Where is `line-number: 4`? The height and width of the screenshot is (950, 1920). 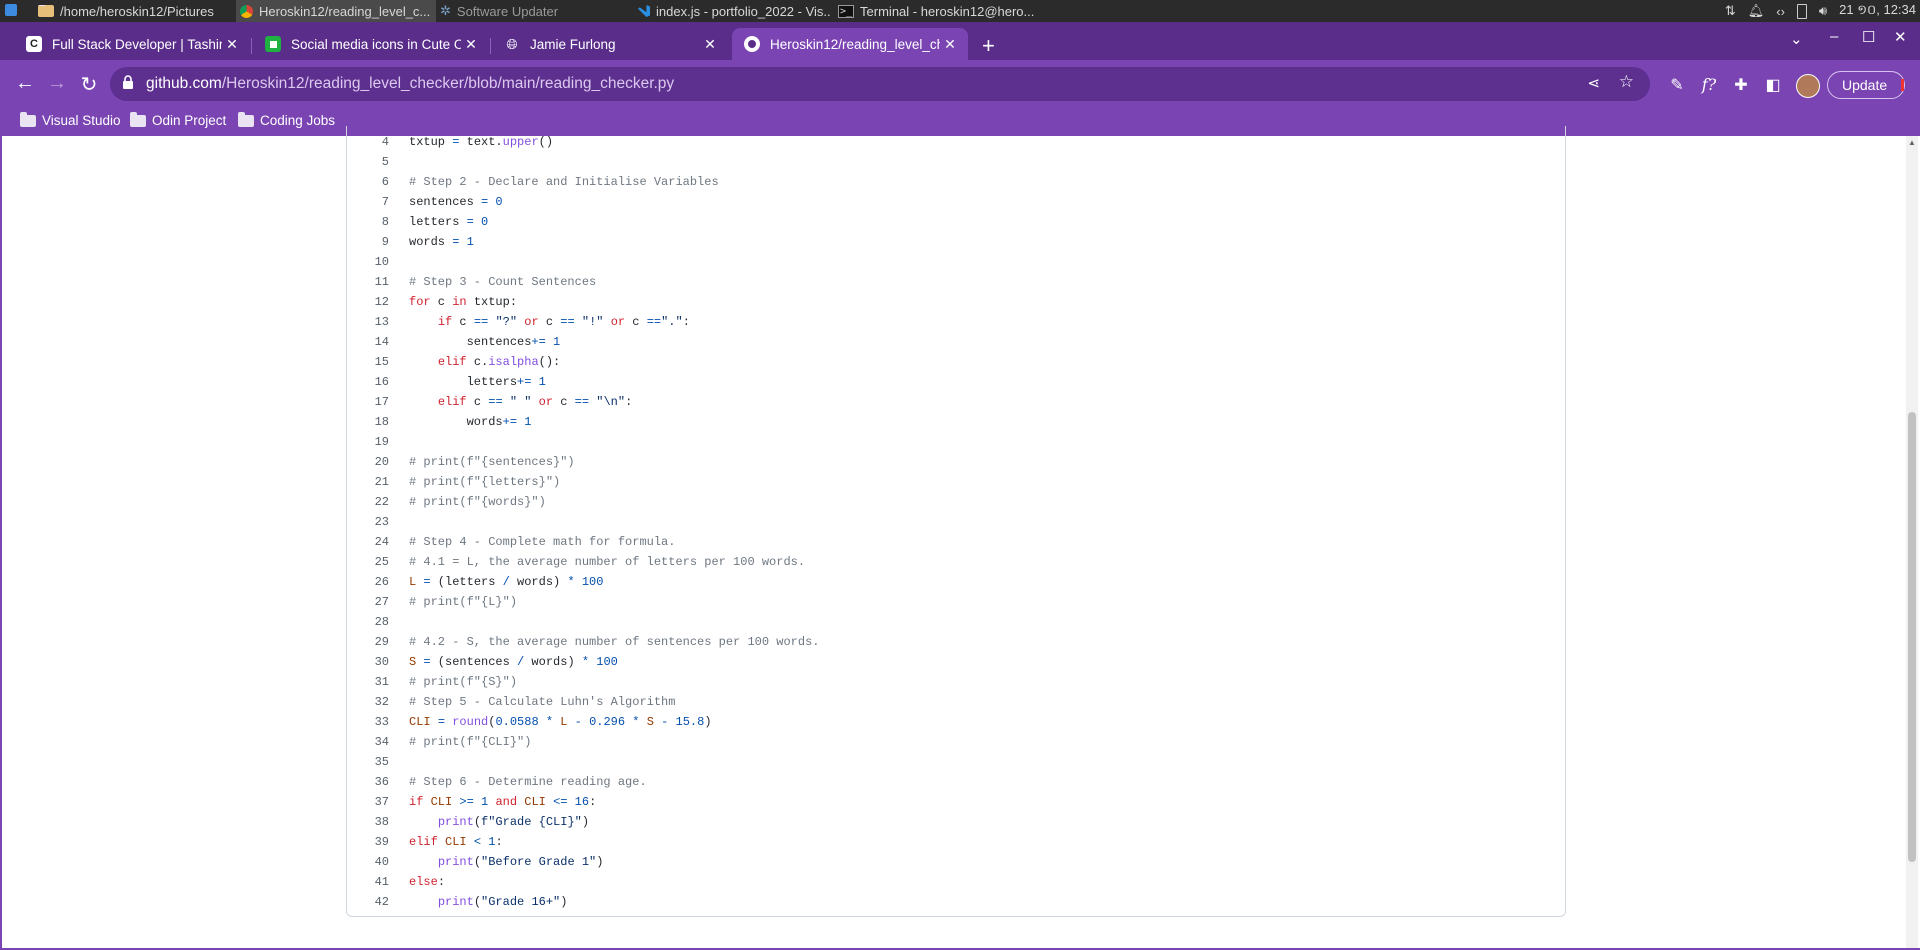 line-number: 4 is located at coordinates (368, 142).